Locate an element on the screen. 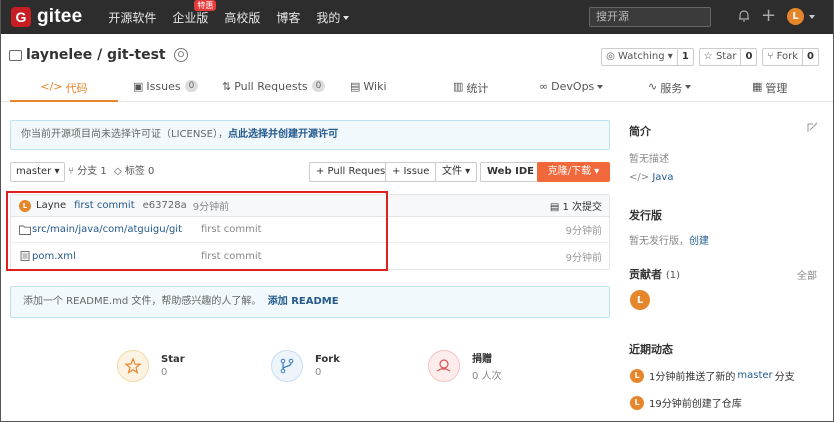 This screenshot has width=834, height=422. star-button: ☆ Star 0 is located at coordinates (728, 57).